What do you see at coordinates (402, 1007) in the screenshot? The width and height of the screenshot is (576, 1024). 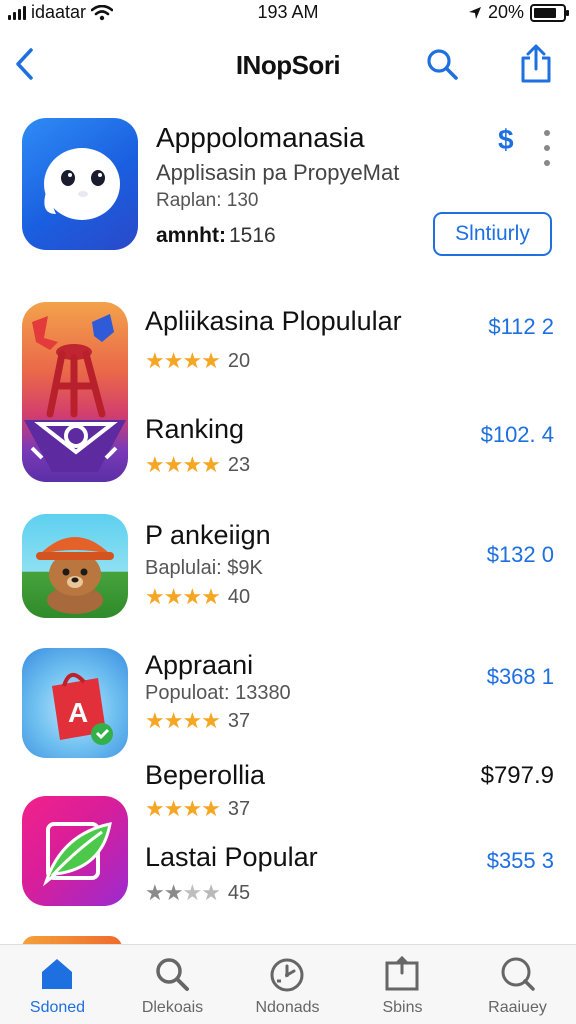 I see `tab-label: Sbins` at bounding box center [402, 1007].